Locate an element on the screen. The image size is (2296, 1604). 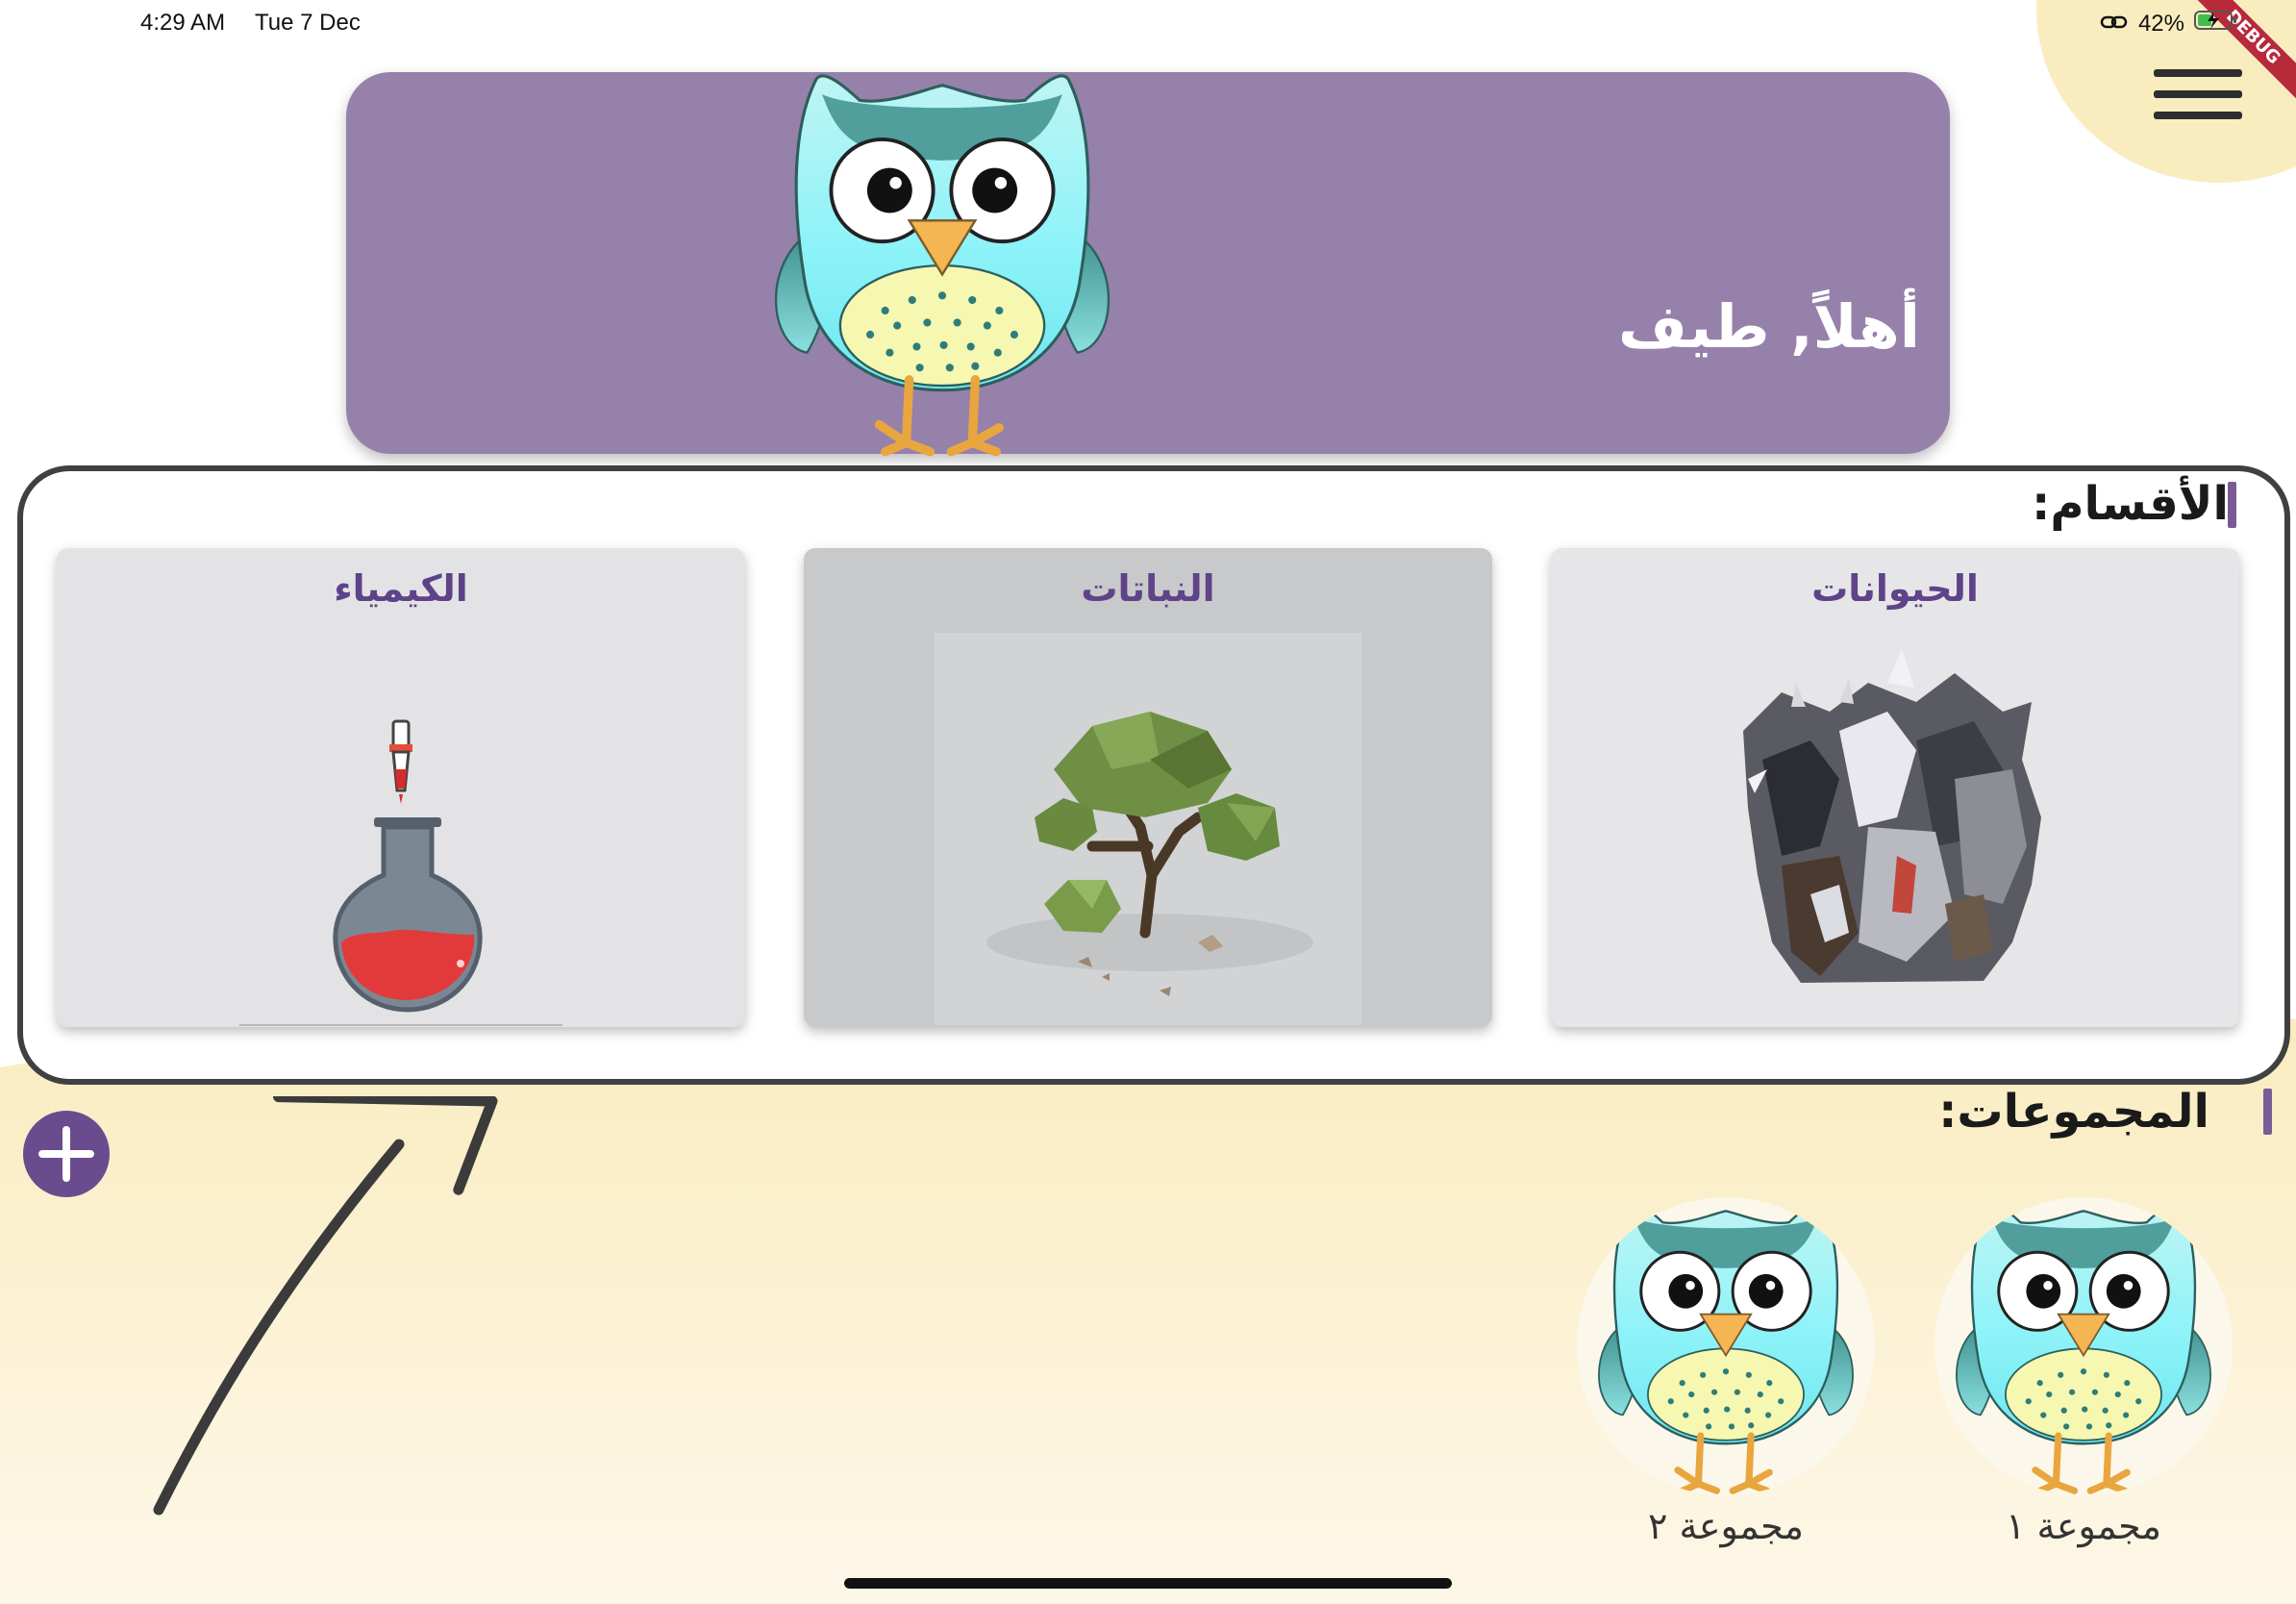
greeting-text: أهلاً, طيف is located at coordinates (1769, 326).